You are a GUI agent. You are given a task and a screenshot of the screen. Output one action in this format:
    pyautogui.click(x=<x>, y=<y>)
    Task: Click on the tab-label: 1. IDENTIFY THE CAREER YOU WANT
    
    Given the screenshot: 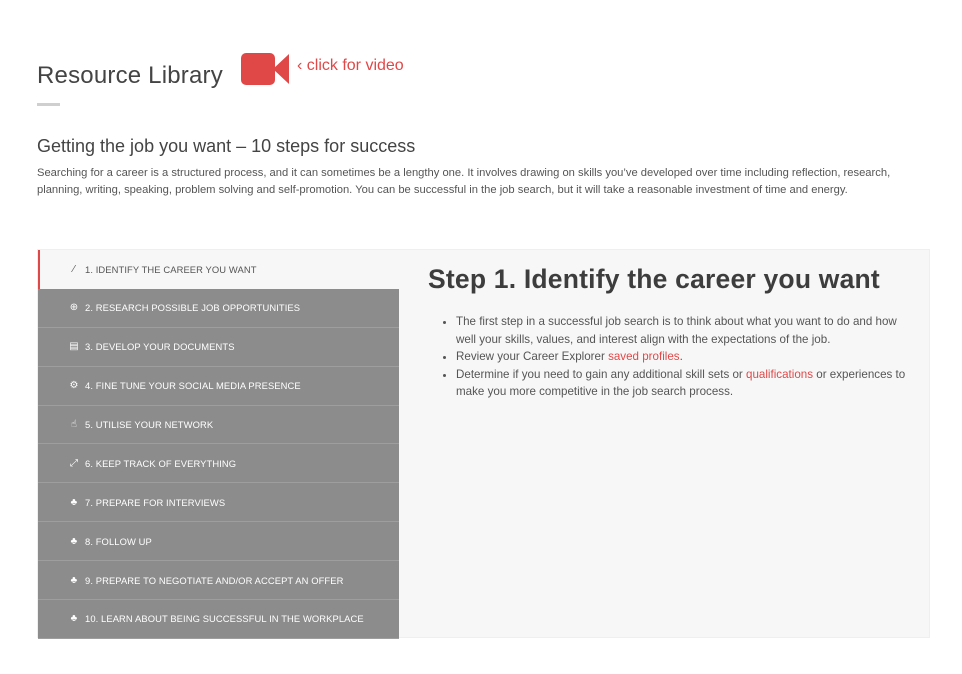 What is the action you would take?
    pyautogui.click(x=171, y=269)
    